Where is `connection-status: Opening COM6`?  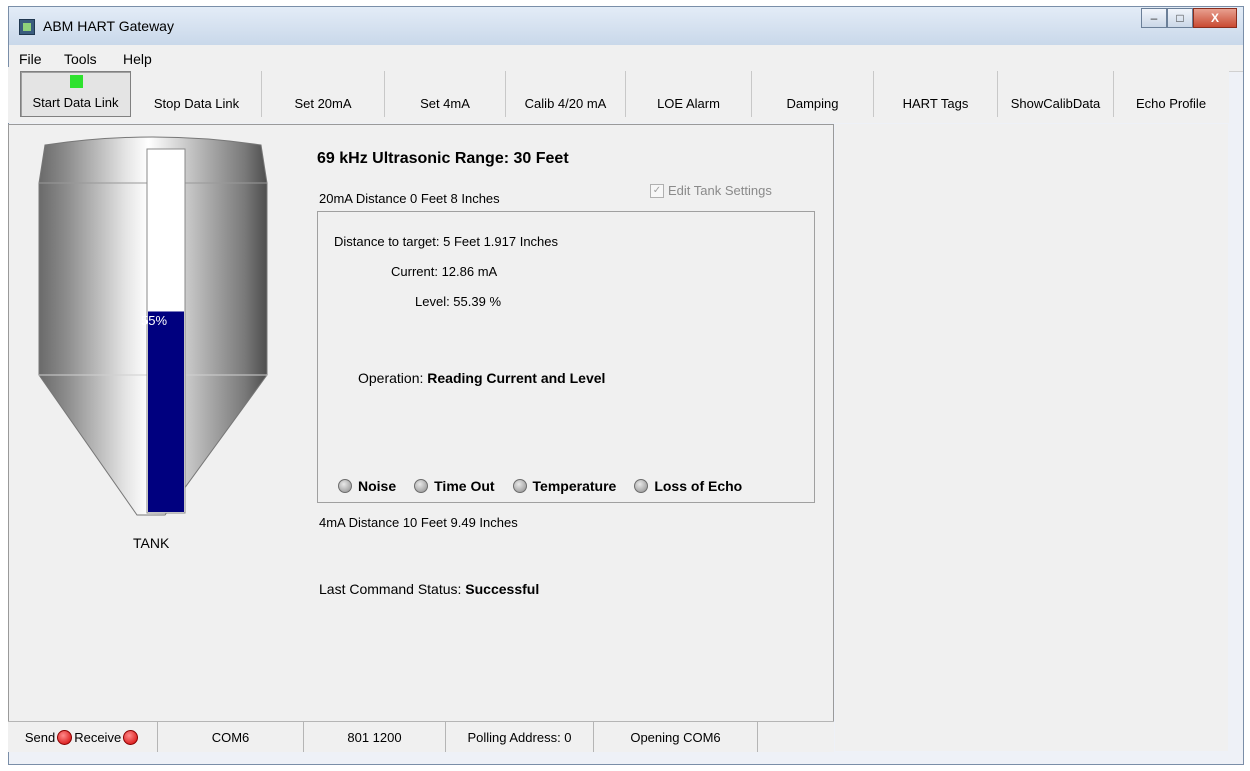 connection-status: Opening COM6 is located at coordinates (676, 737).